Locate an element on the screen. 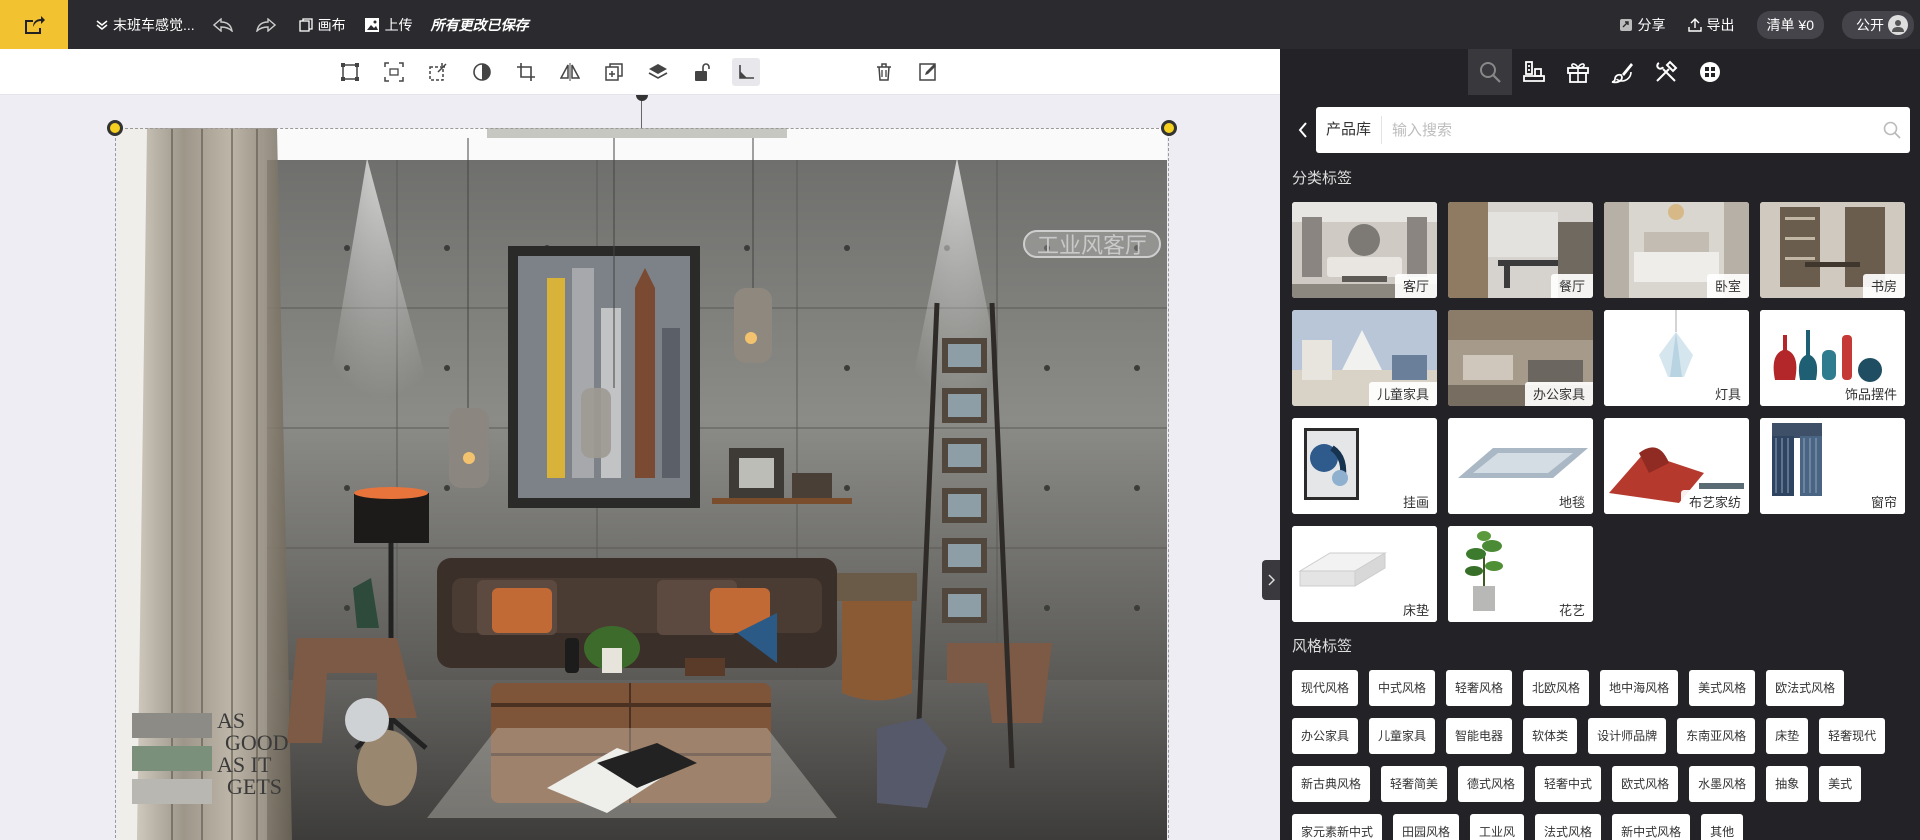 This screenshot has width=1920, height=840. category-label: 窗帘 is located at coordinates (1883, 502).